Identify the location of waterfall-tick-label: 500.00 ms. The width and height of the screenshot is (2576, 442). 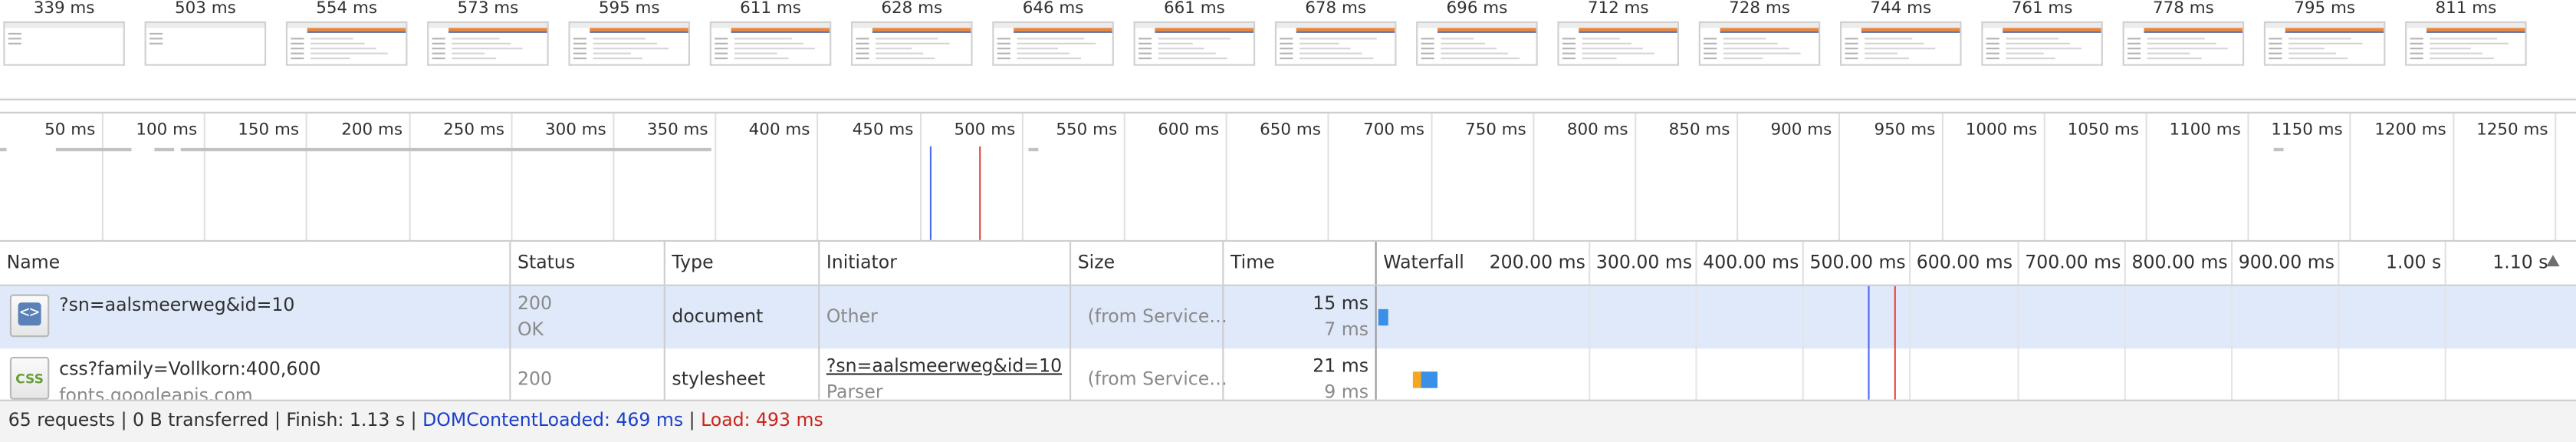
(1858, 262).